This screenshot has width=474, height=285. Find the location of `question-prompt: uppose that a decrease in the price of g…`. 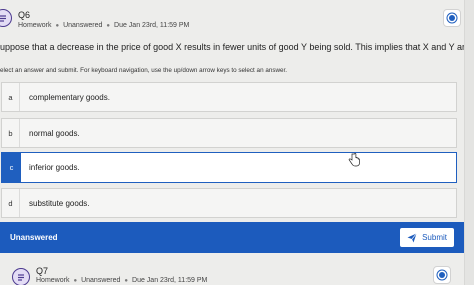

question-prompt: uppose that a decrease in the price of g… is located at coordinates (235, 47).